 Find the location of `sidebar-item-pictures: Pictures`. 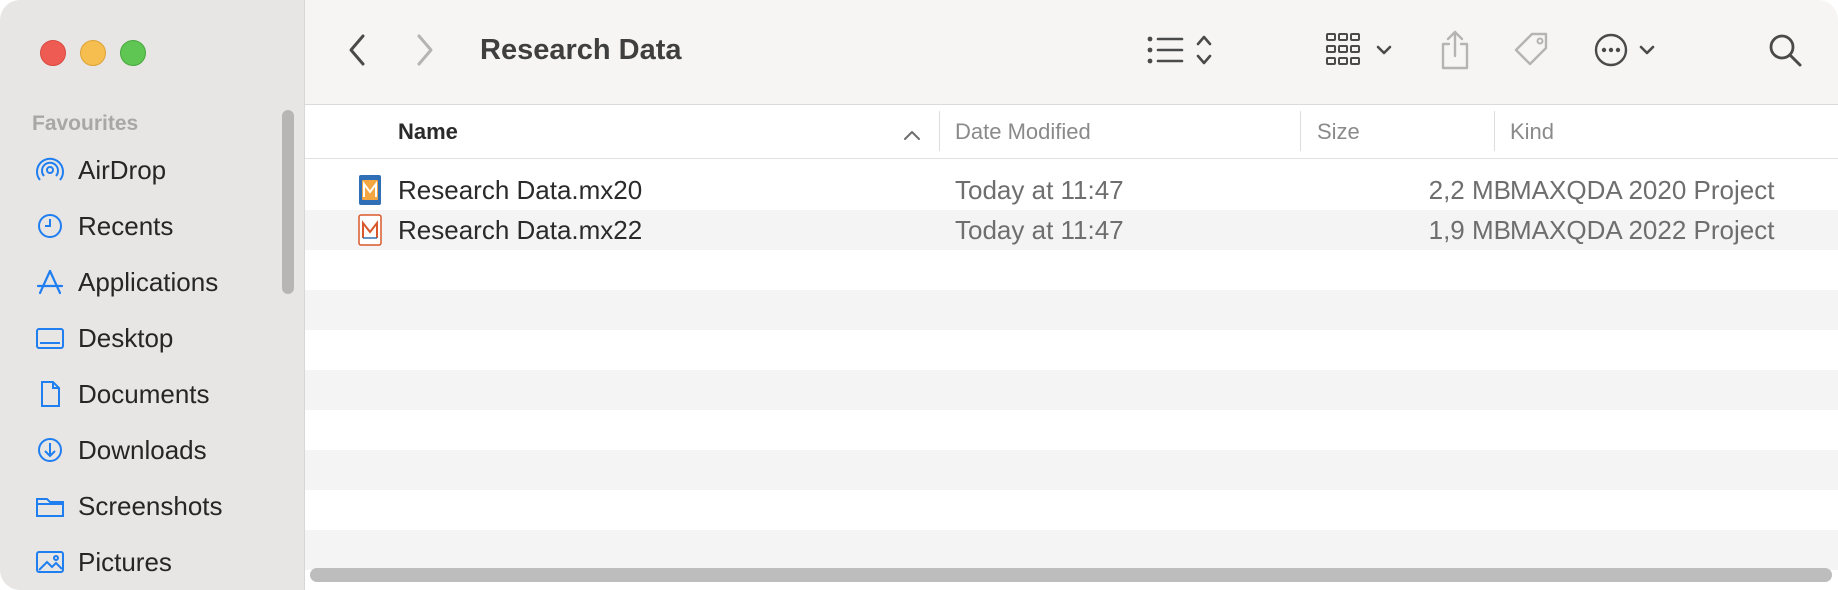

sidebar-item-pictures: Pictures is located at coordinates (157, 562).